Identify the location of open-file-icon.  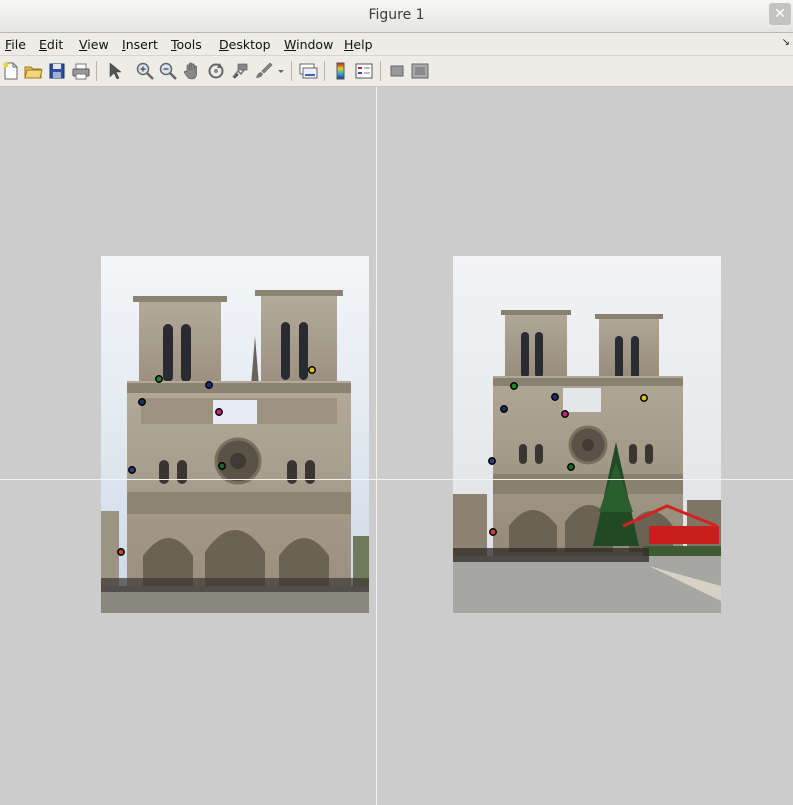
(33, 71).